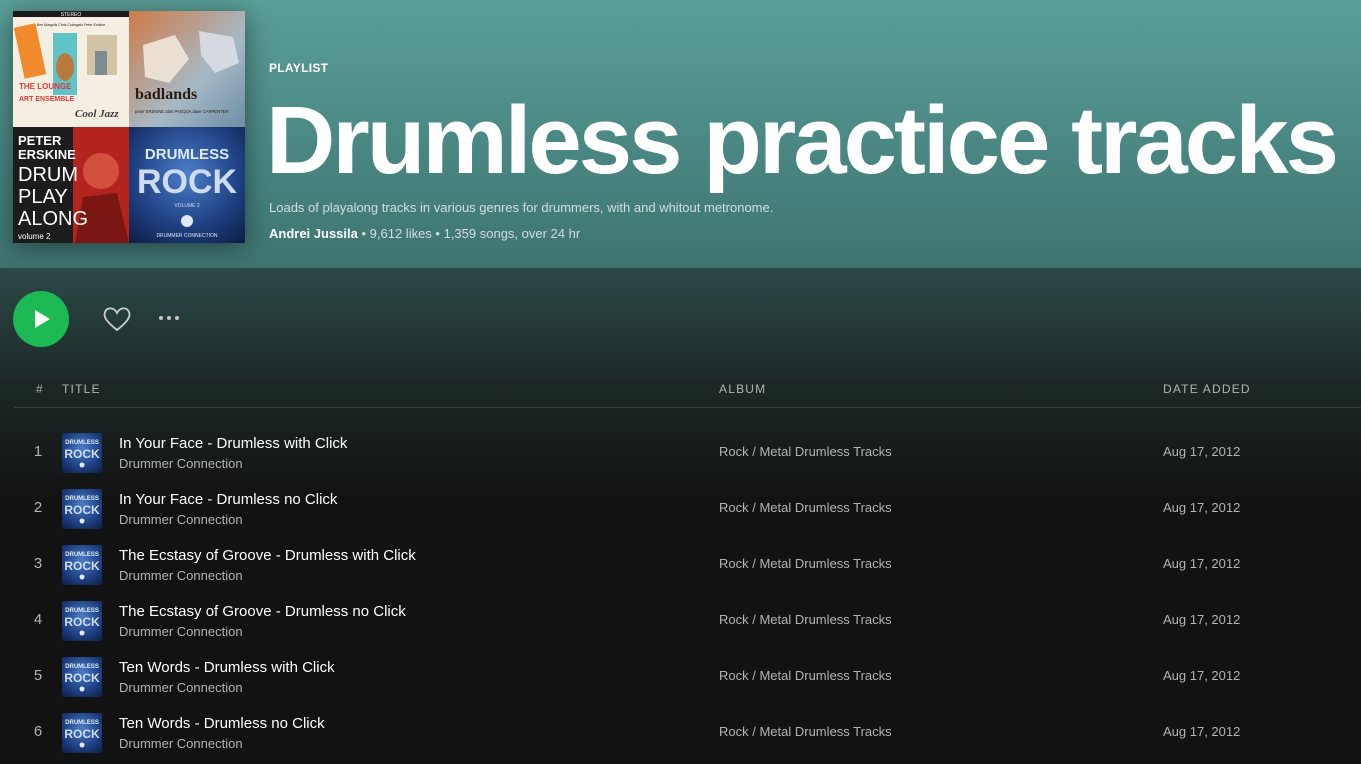 The image size is (1361, 764). Describe the element at coordinates (166, 94) in the screenshot. I see `tile2-title-text: badlands` at that location.